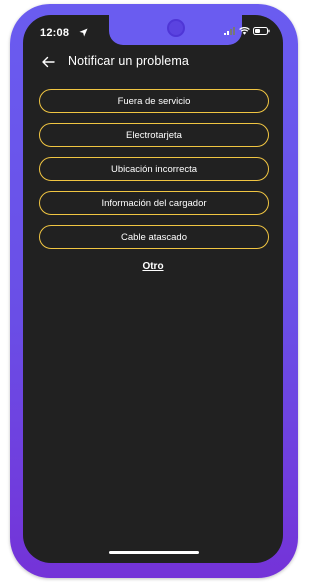 The width and height of the screenshot is (320, 582). Describe the element at coordinates (48, 62) in the screenshot. I see `arrow-left-icon` at that location.